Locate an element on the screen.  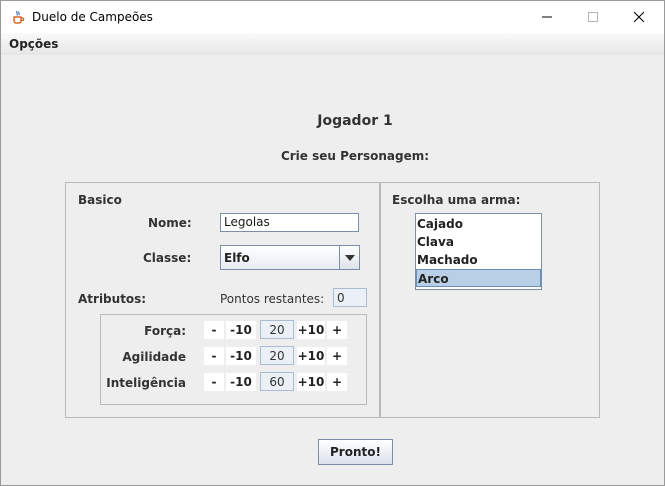
intelligence-value: 60 is located at coordinates (277, 381).